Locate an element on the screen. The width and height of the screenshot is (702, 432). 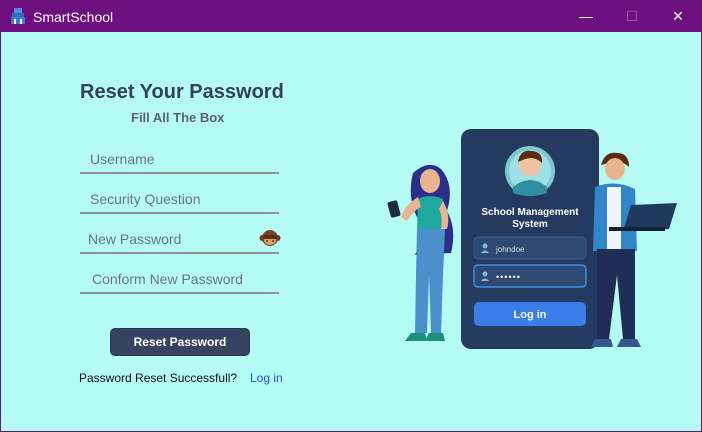
security-question-field is located at coordinates (179, 201).